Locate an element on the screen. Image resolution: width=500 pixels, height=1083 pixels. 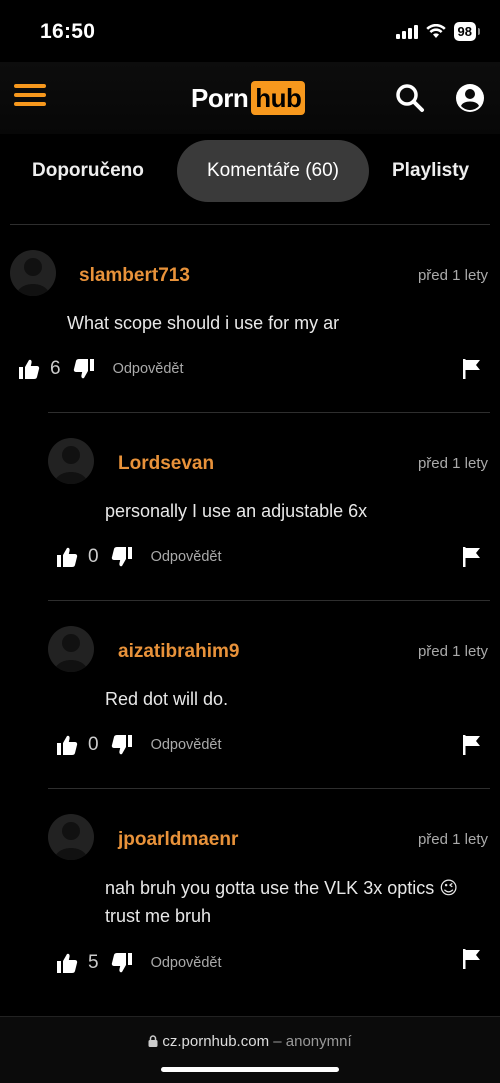
home-indicator is located at coordinates (250, 1069).